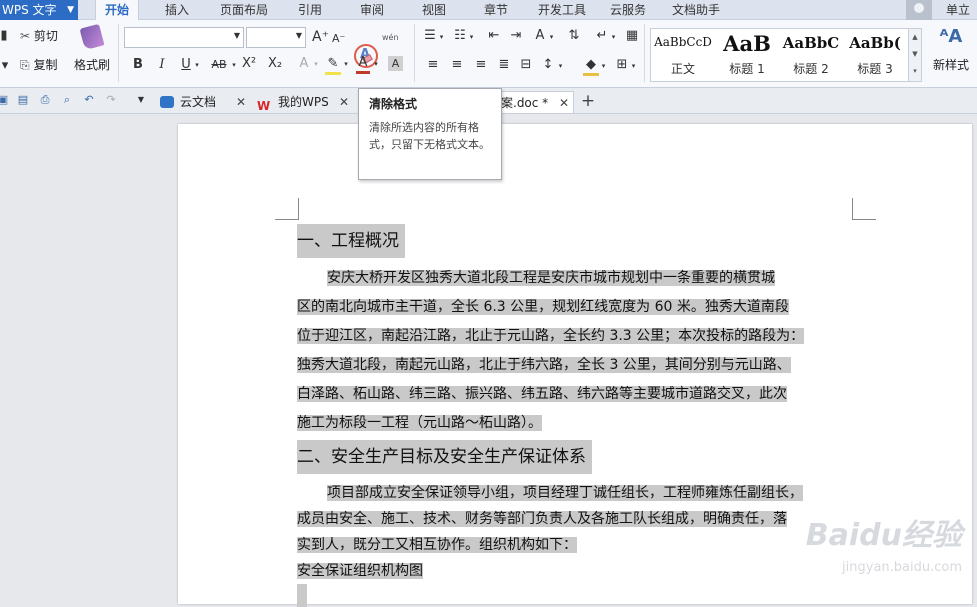  I want to click on tab-insert: 插入, so click(177, 10).